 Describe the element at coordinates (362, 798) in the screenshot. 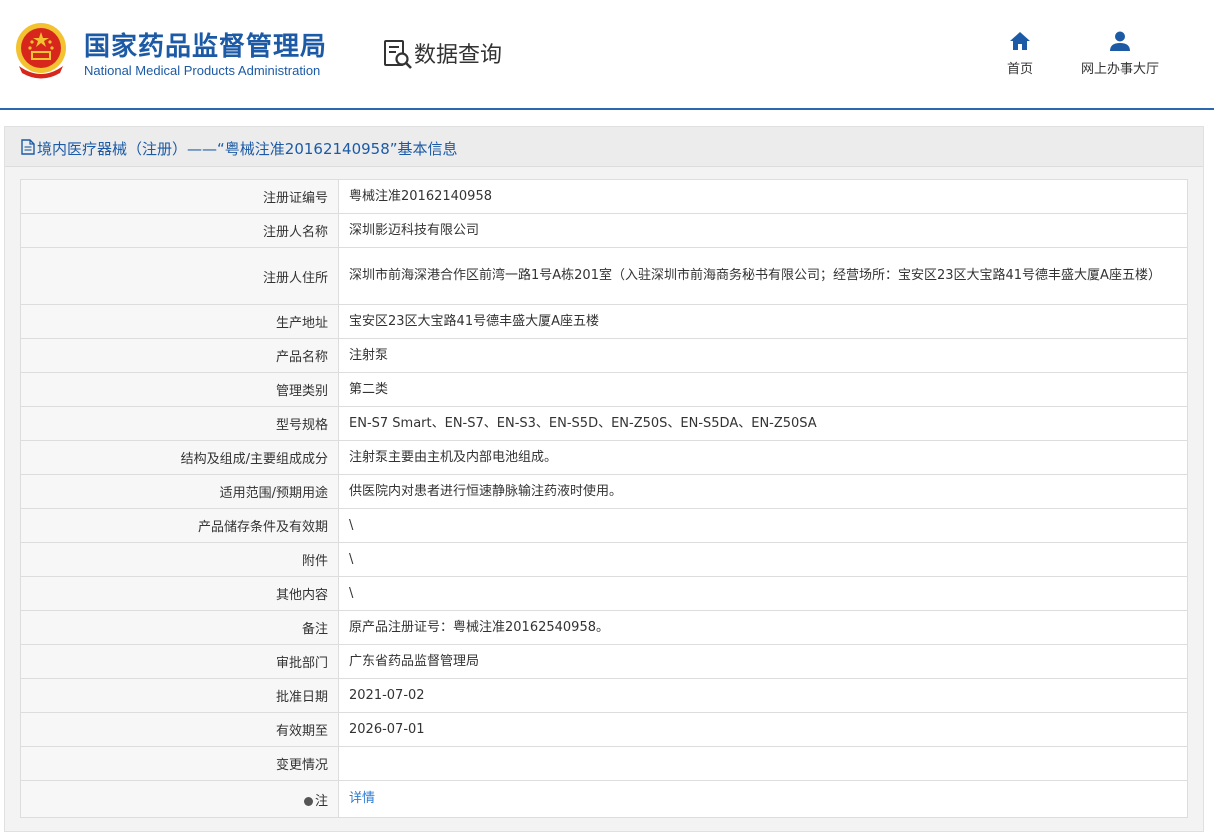

I see `details-link: 详情` at that location.